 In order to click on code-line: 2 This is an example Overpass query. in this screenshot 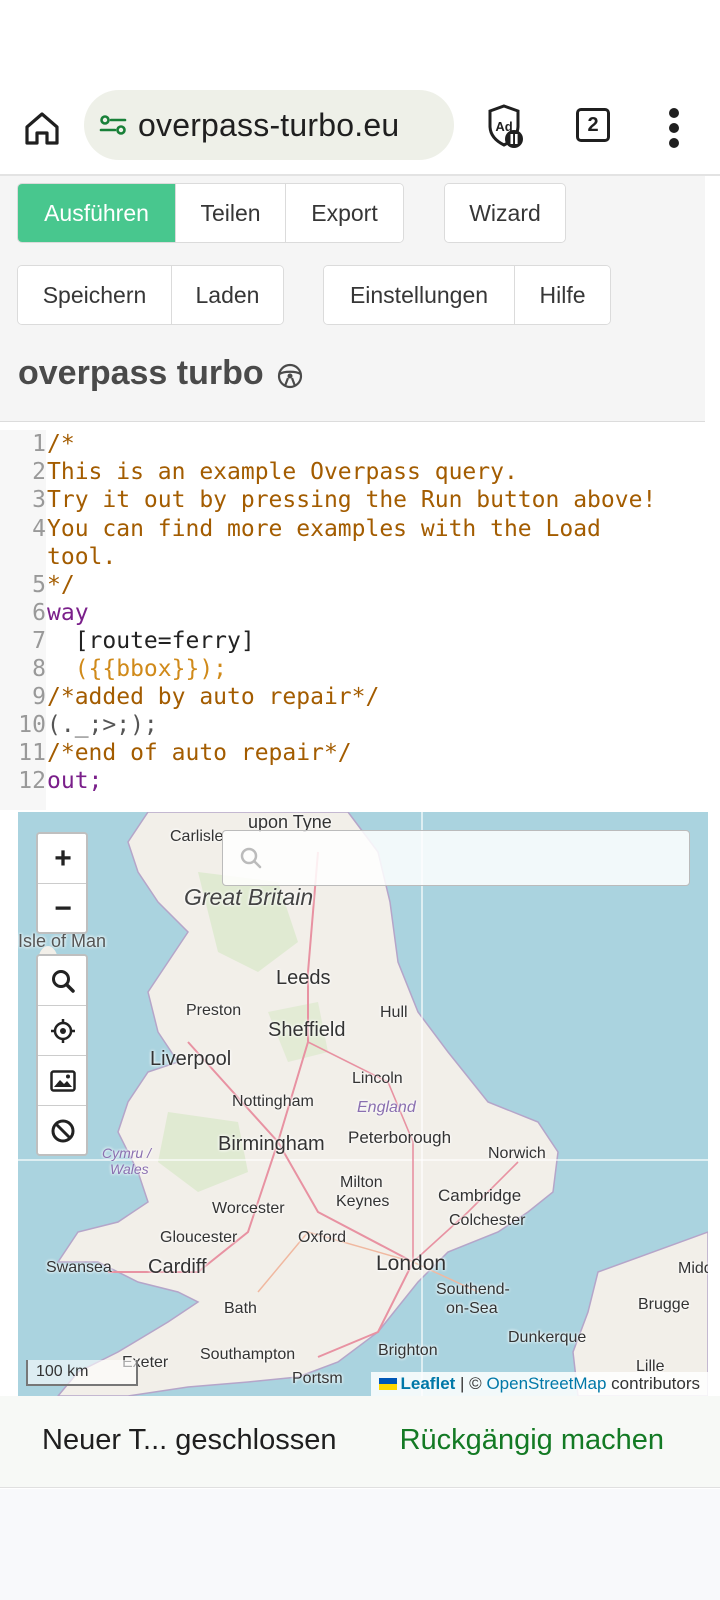, I will do `click(275, 472)`.